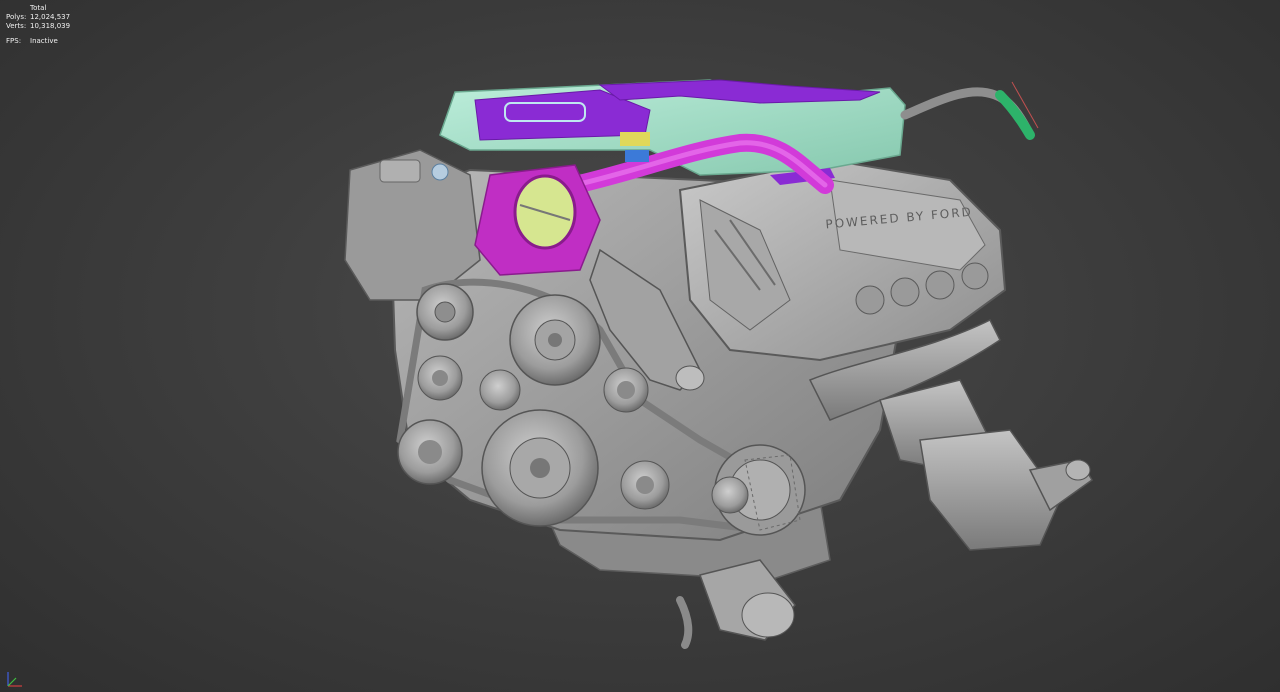 The image size is (1280, 692). Describe the element at coordinates (969, 110) in the screenshot. I see `breather-hose` at that location.